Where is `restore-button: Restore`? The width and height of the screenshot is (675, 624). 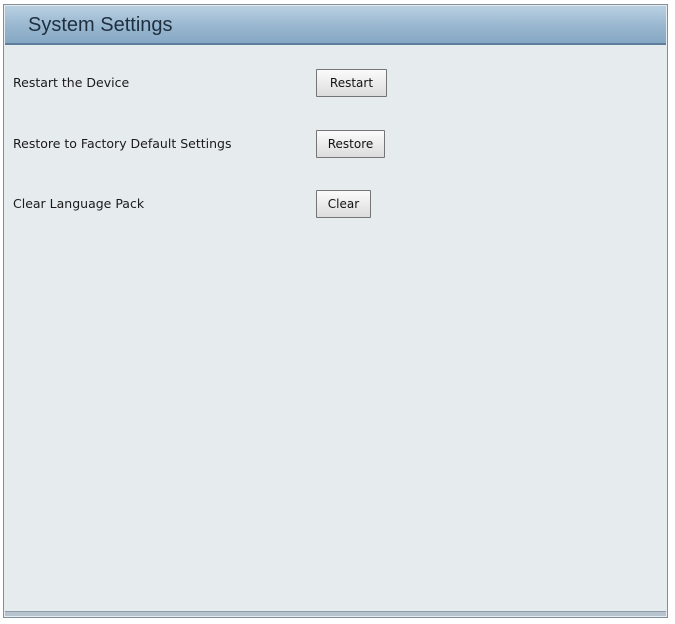
restore-button: Restore is located at coordinates (350, 144).